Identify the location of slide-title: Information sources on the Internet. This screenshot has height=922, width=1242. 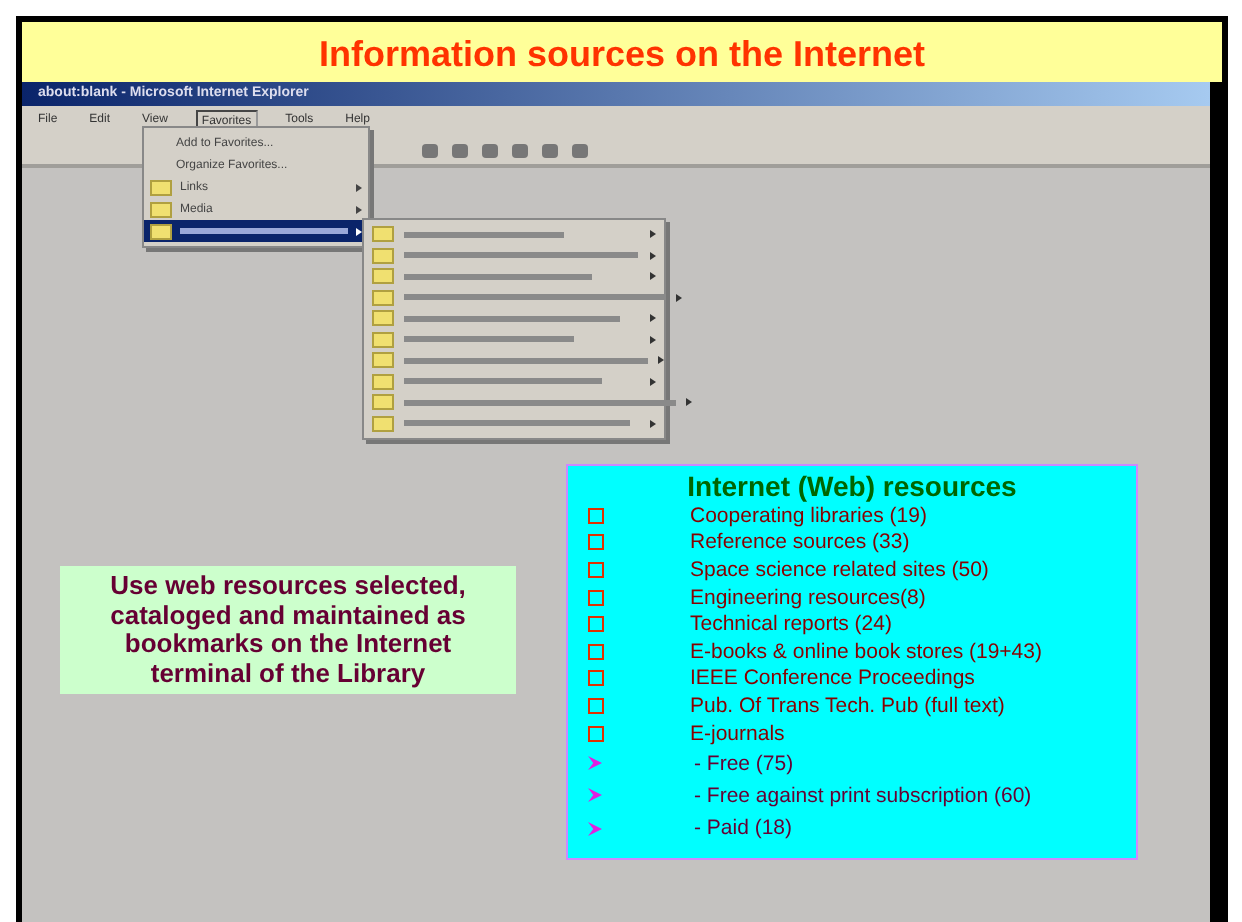
(622, 49).